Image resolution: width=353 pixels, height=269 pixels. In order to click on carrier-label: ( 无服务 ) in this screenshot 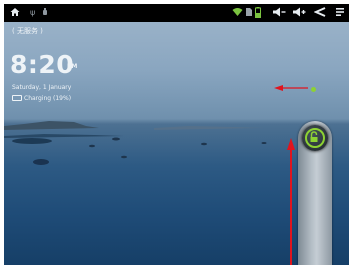, I will do `click(27, 31)`.